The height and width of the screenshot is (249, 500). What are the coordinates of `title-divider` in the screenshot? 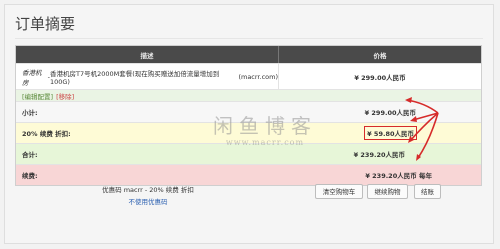 It's located at (249, 38).